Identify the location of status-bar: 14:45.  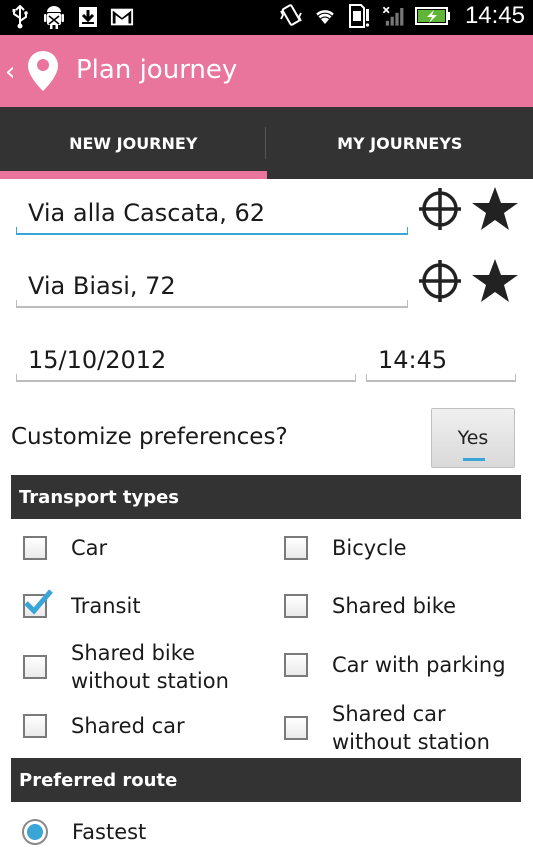
(266, 17).